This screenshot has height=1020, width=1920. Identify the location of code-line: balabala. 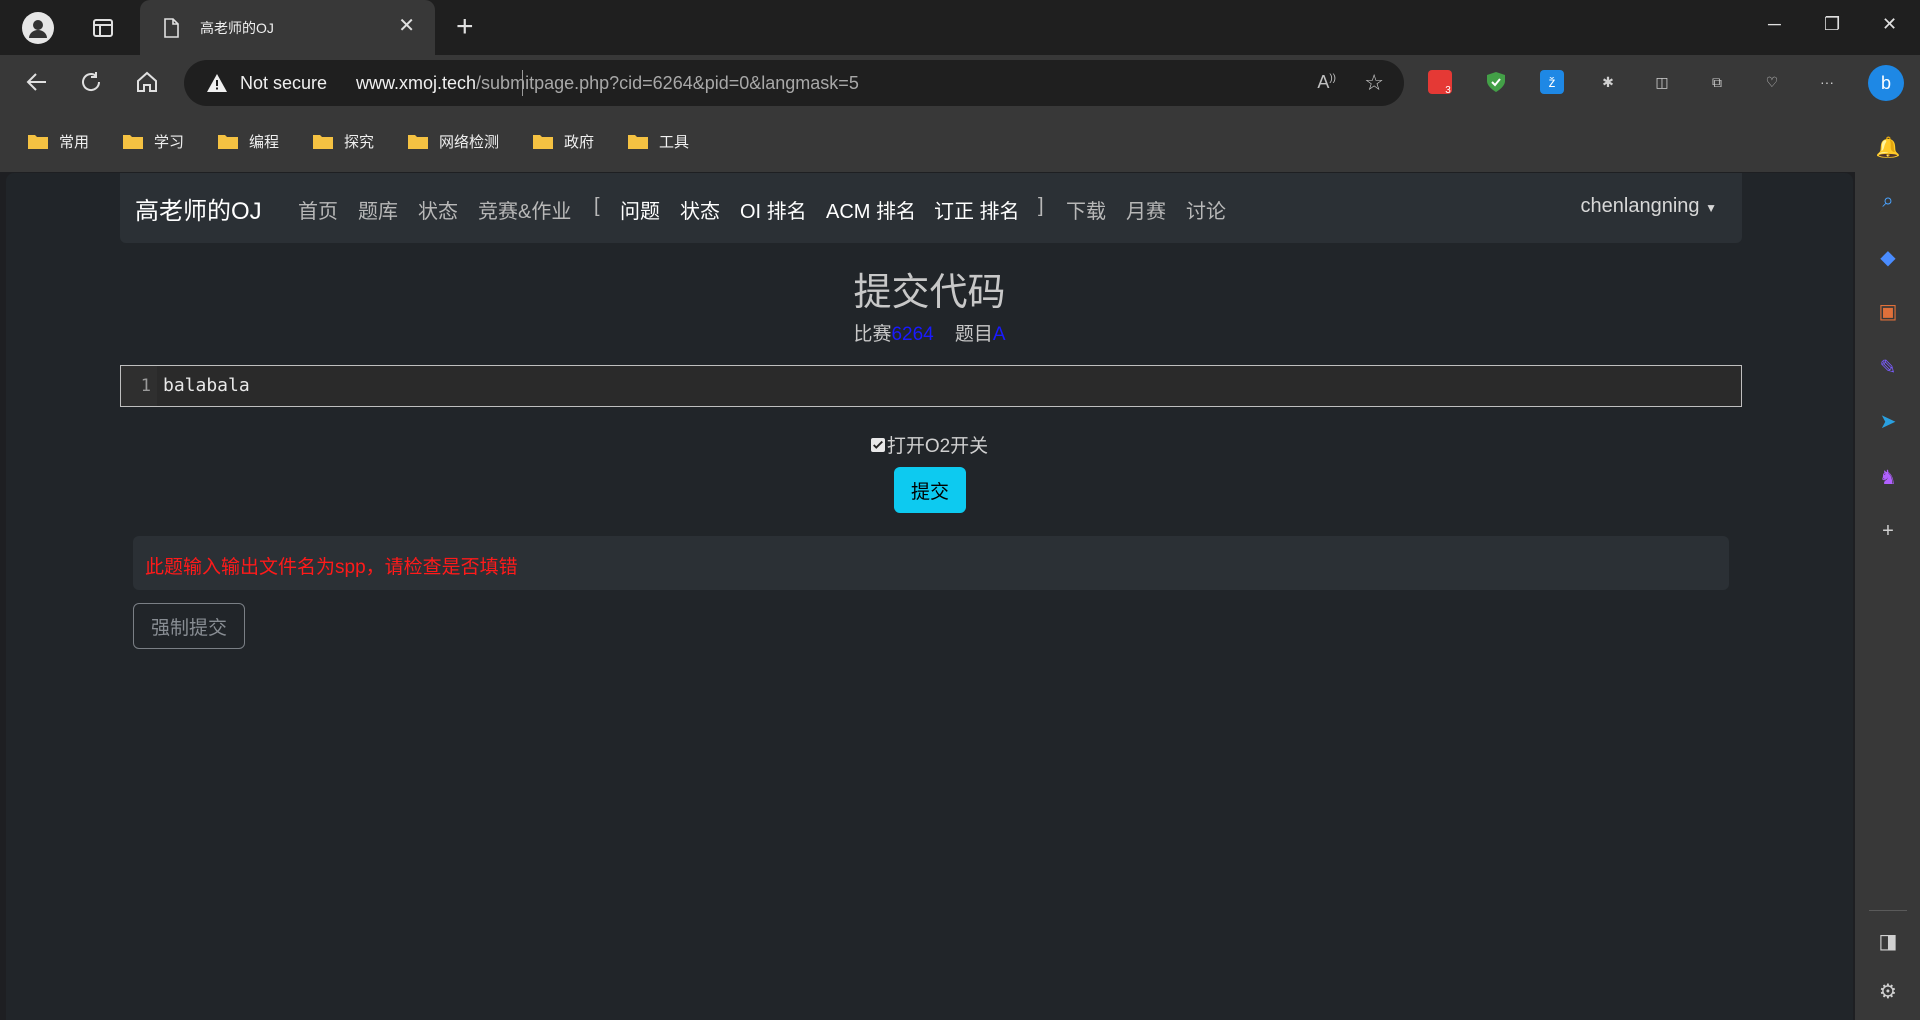
(206, 386).